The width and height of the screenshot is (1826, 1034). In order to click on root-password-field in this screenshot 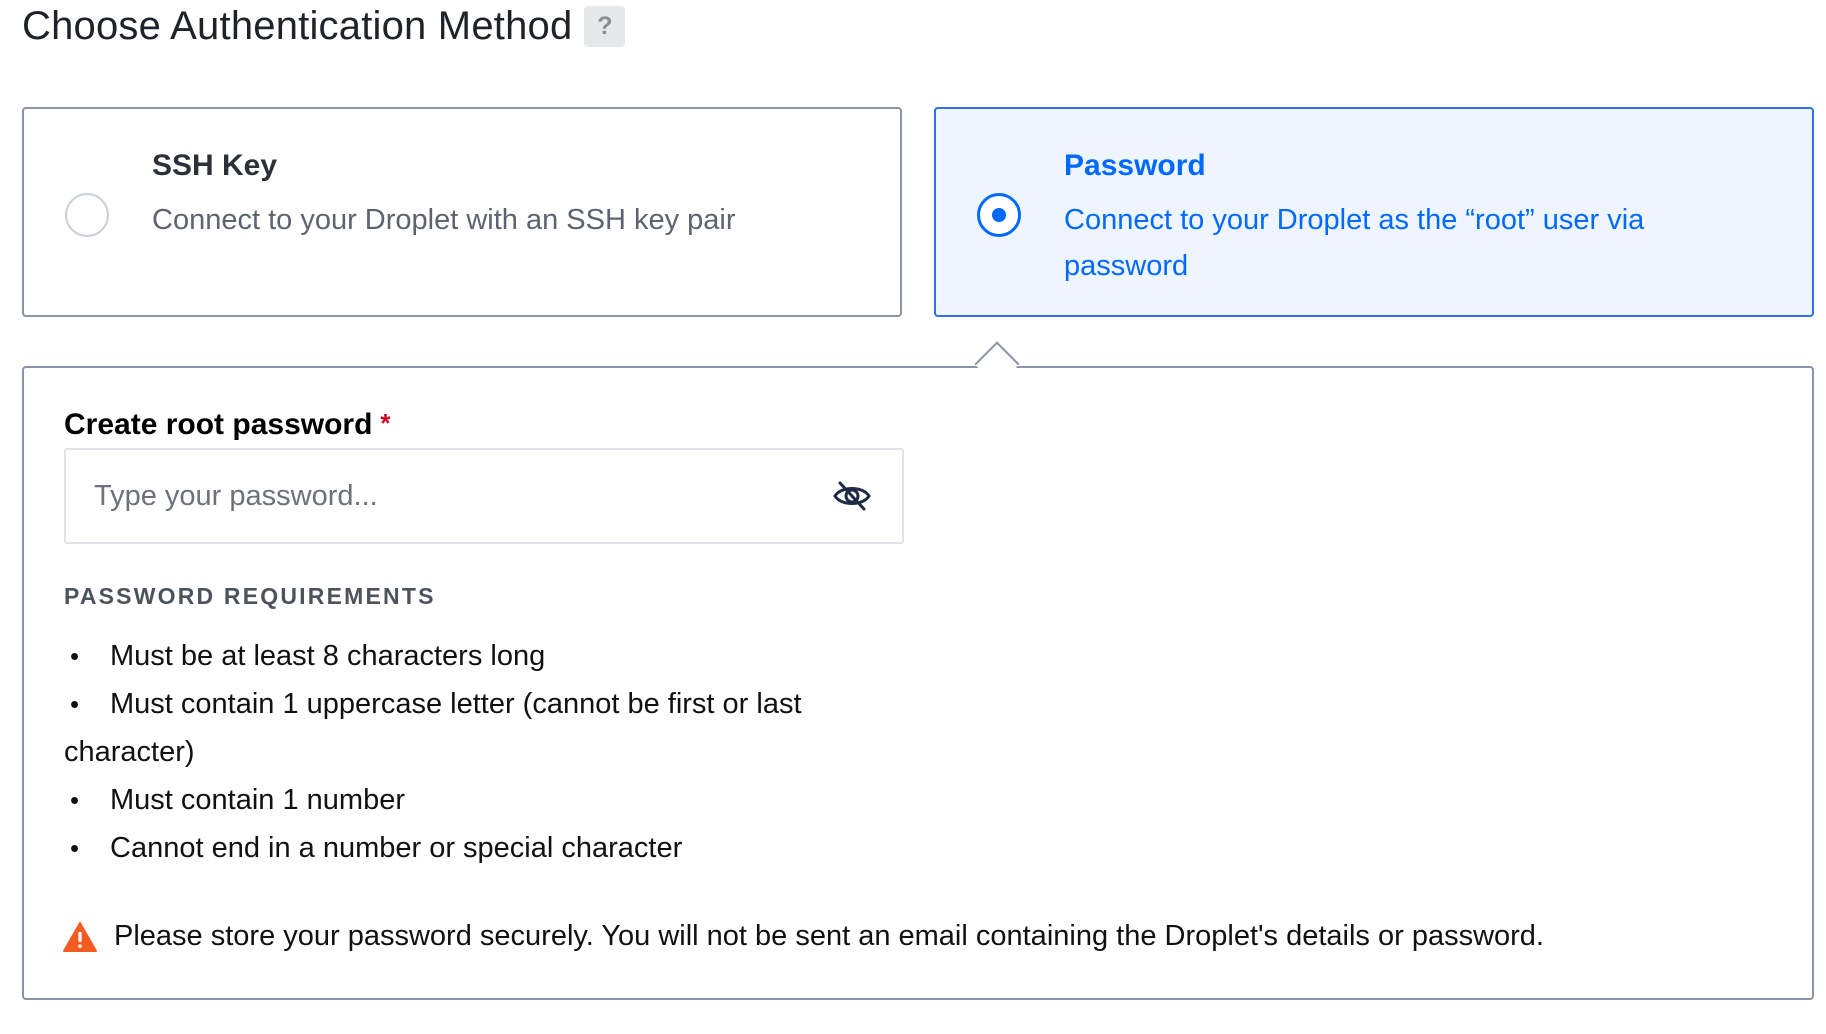, I will do `click(484, 496)`.